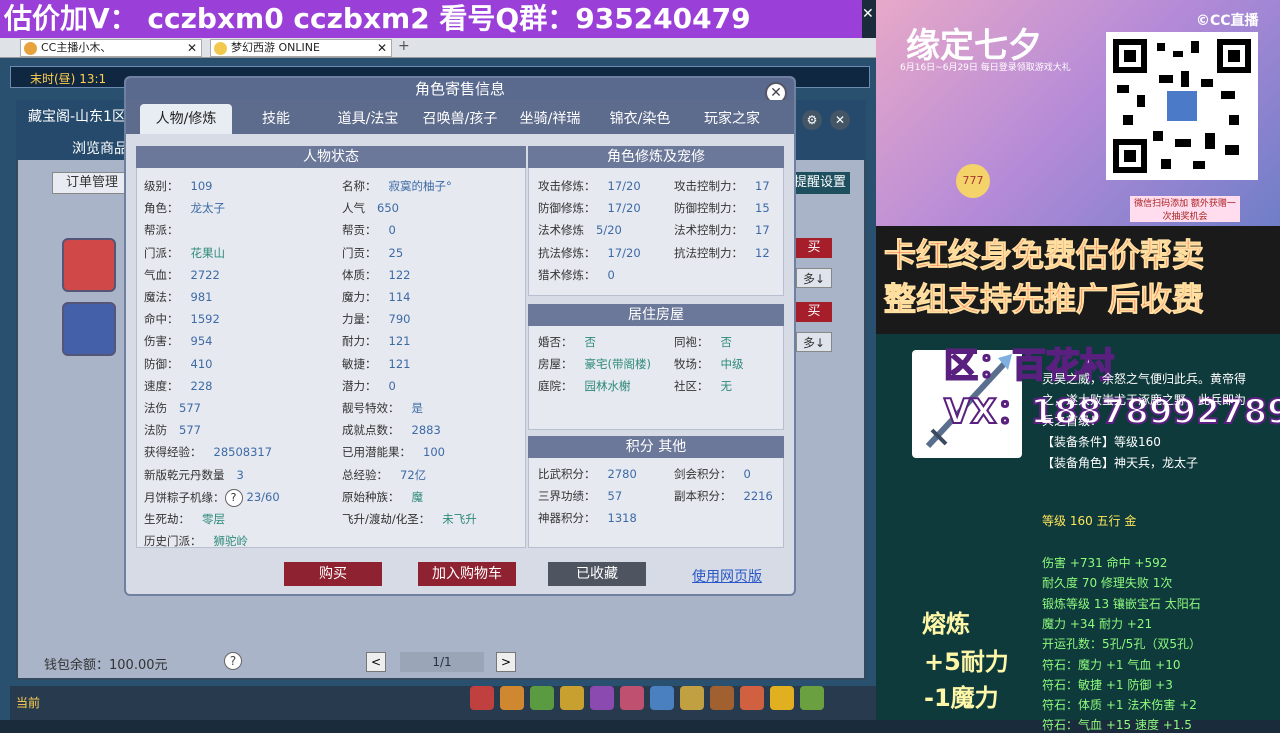 The height and width of the screenshot is (733, 1280). Describe the element at coordinates (611, 274) in the screenshot. I see `info-value: 0` at that location.